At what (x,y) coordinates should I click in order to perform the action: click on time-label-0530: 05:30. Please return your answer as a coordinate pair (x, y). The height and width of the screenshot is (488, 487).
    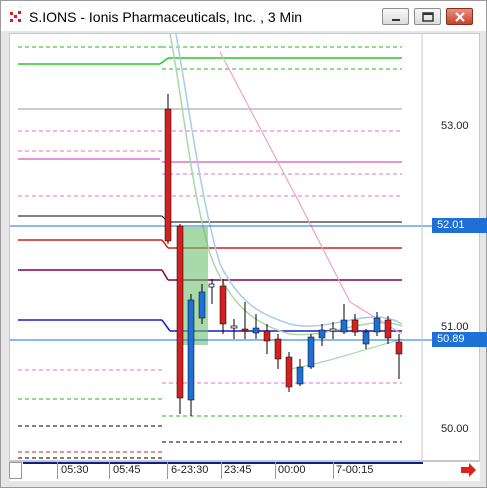
    Looking at the image, I should click on (75, 470).